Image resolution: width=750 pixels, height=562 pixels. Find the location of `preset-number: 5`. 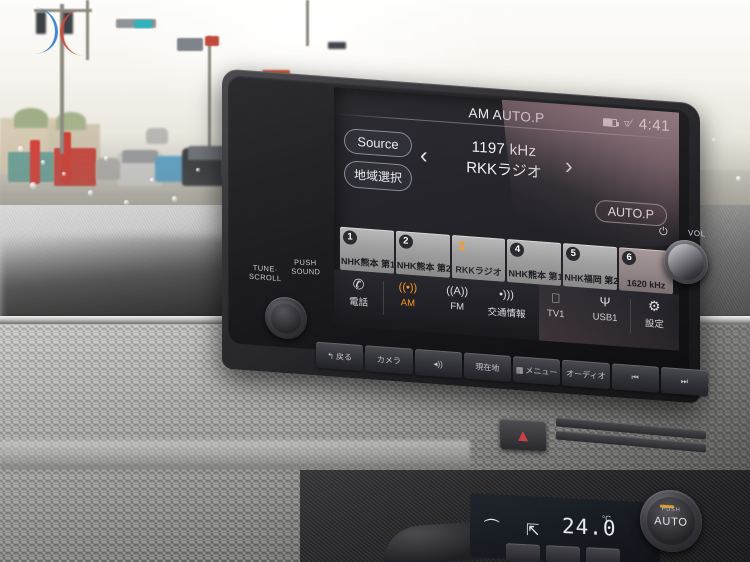

preset-number: 5 is located at coordinates (573, 254).